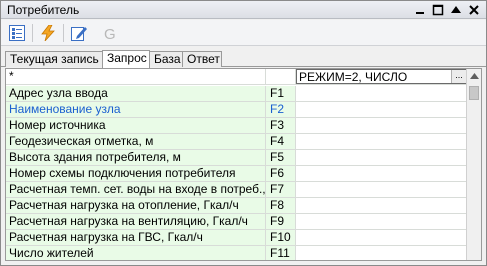  I want to click on run-query-button, so click(48, 33).